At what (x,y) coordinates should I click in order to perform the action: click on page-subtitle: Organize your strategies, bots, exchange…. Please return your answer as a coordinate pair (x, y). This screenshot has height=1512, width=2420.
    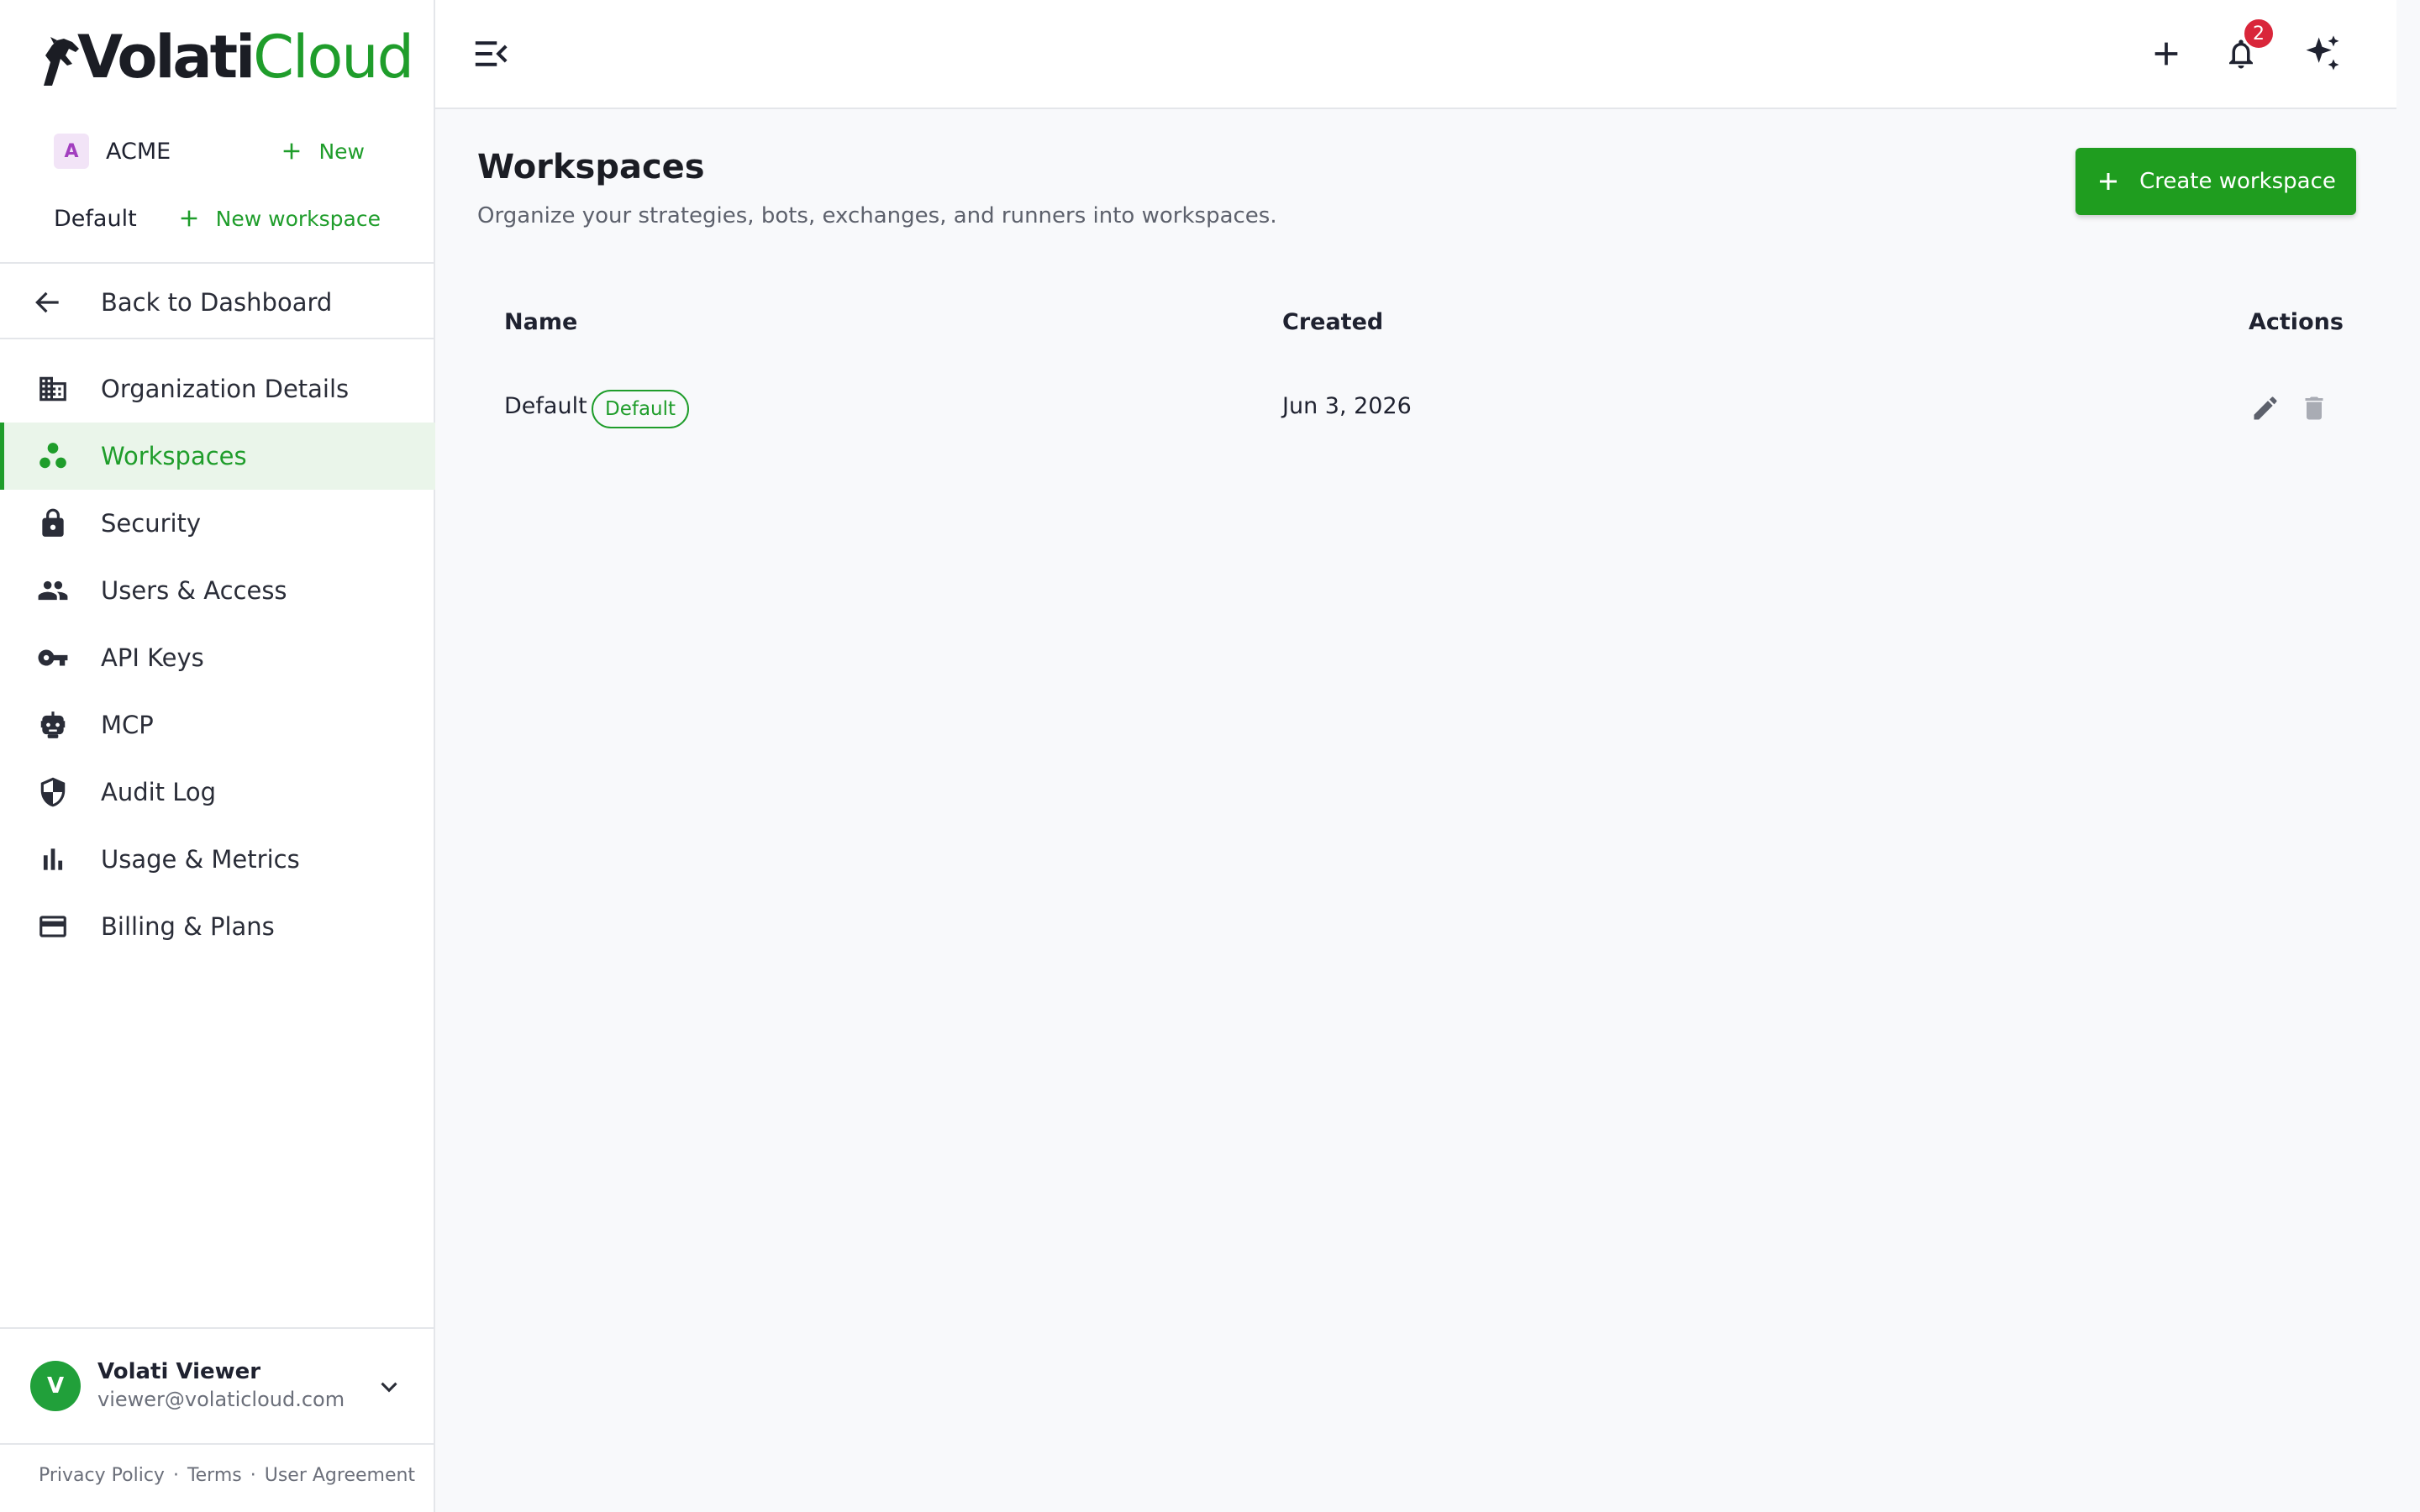
    Looking at the image, I should click on (877, 215).